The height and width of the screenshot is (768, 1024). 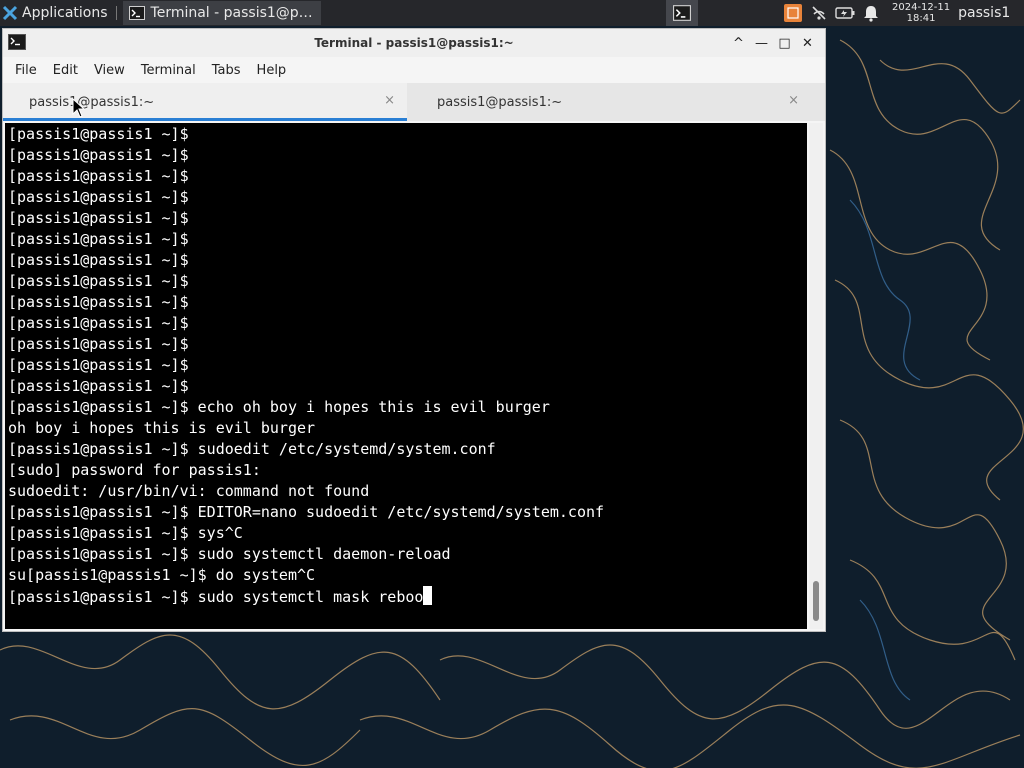 What do you see at coordinates (819, 13) in the screenshot?
I see `network-off-icon` at bounding box center [819, 13].